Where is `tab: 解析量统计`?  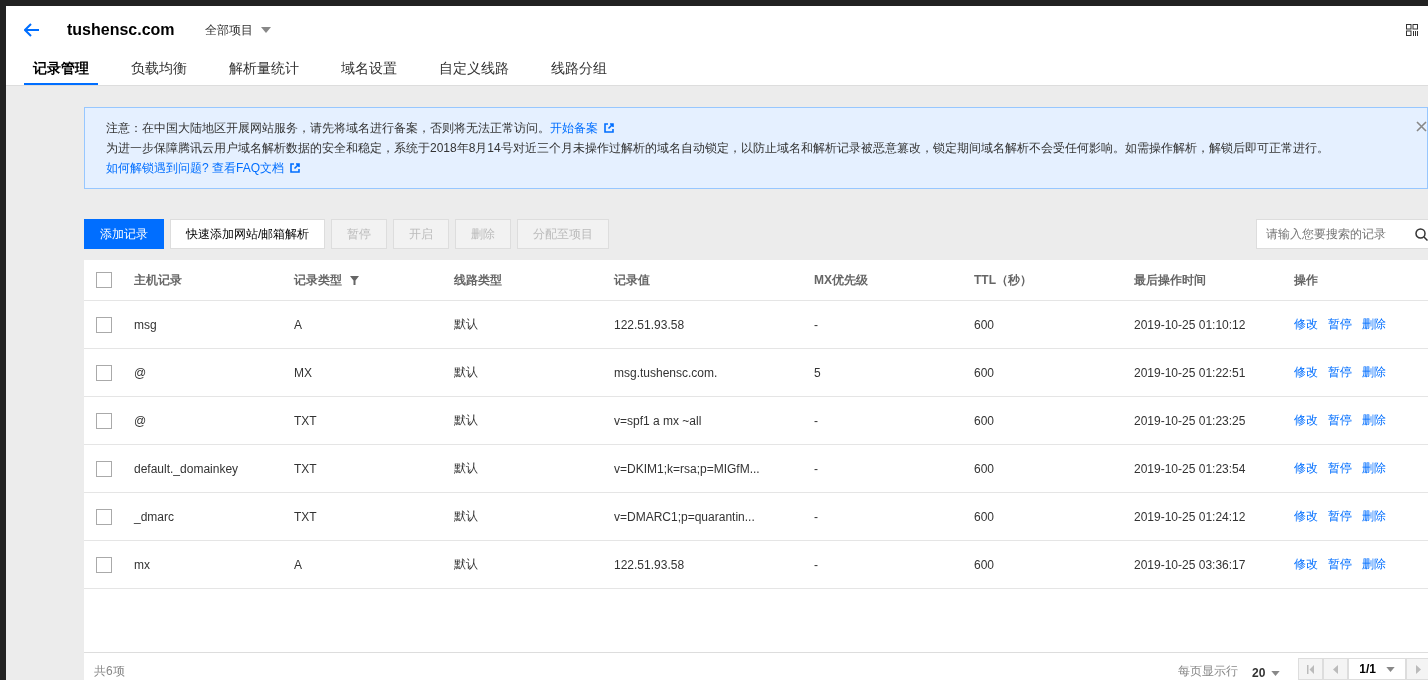 tab: 解析量统计 is located at coordinates (264, 69).